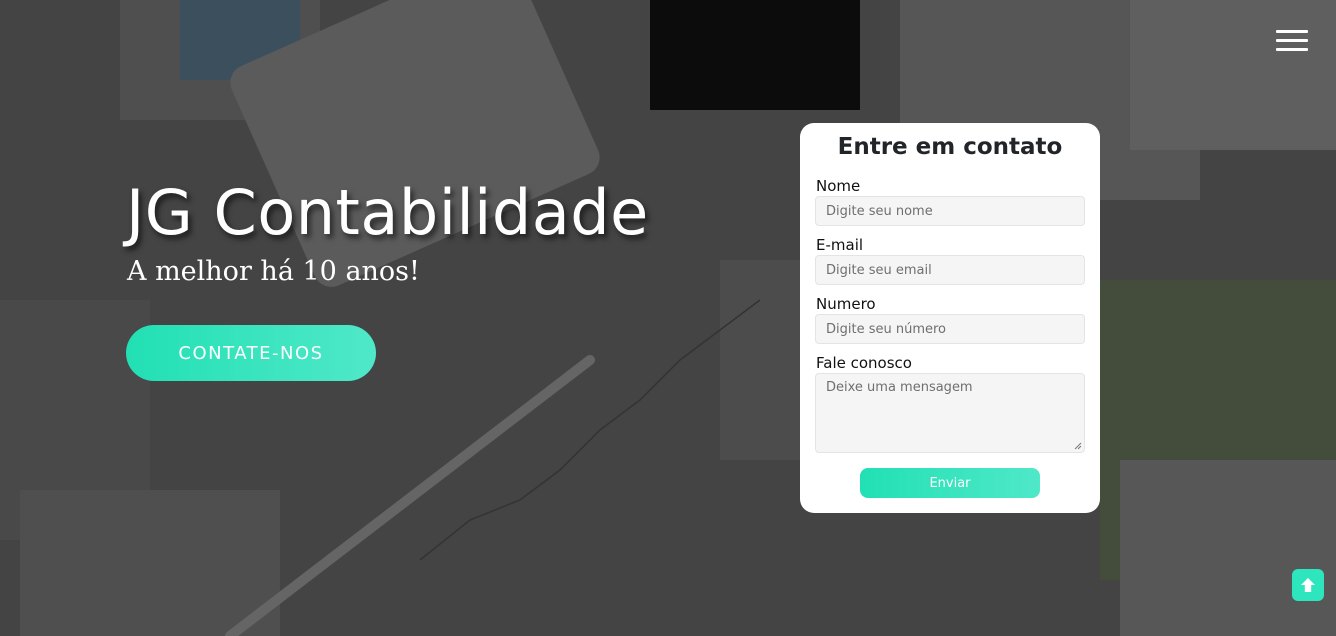 The height and width of the screenshot is (636, 1336). I want to click on name-label: Nome, so click(838, 186).